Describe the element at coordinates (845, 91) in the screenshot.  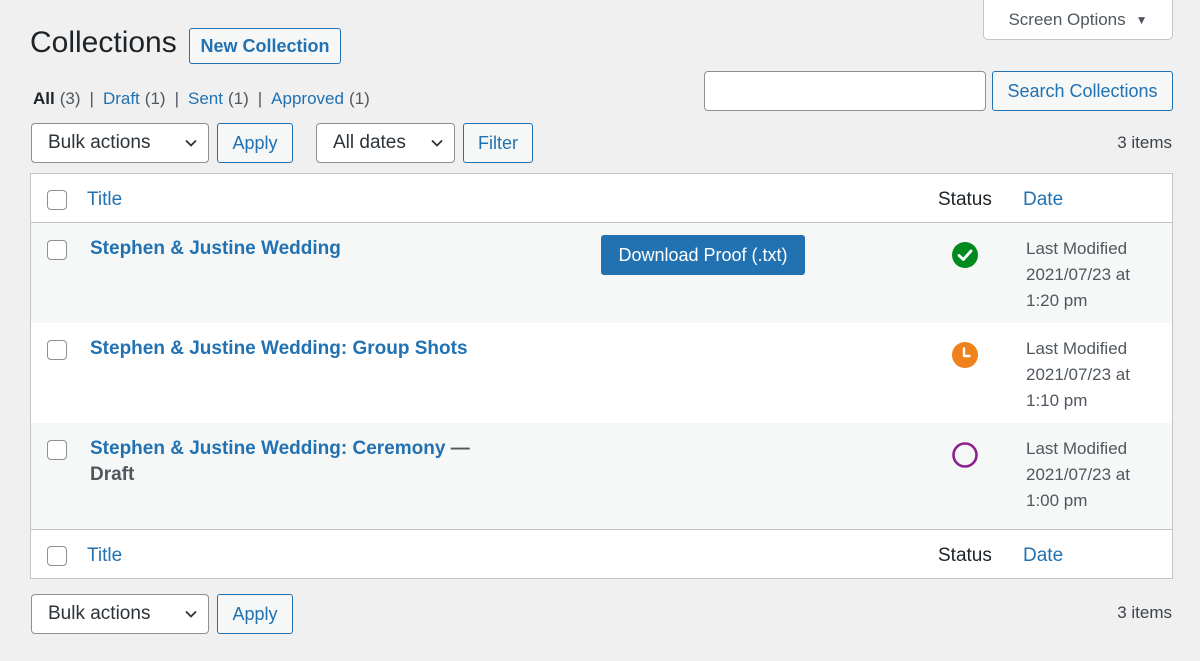
I see `search-input` at that location.